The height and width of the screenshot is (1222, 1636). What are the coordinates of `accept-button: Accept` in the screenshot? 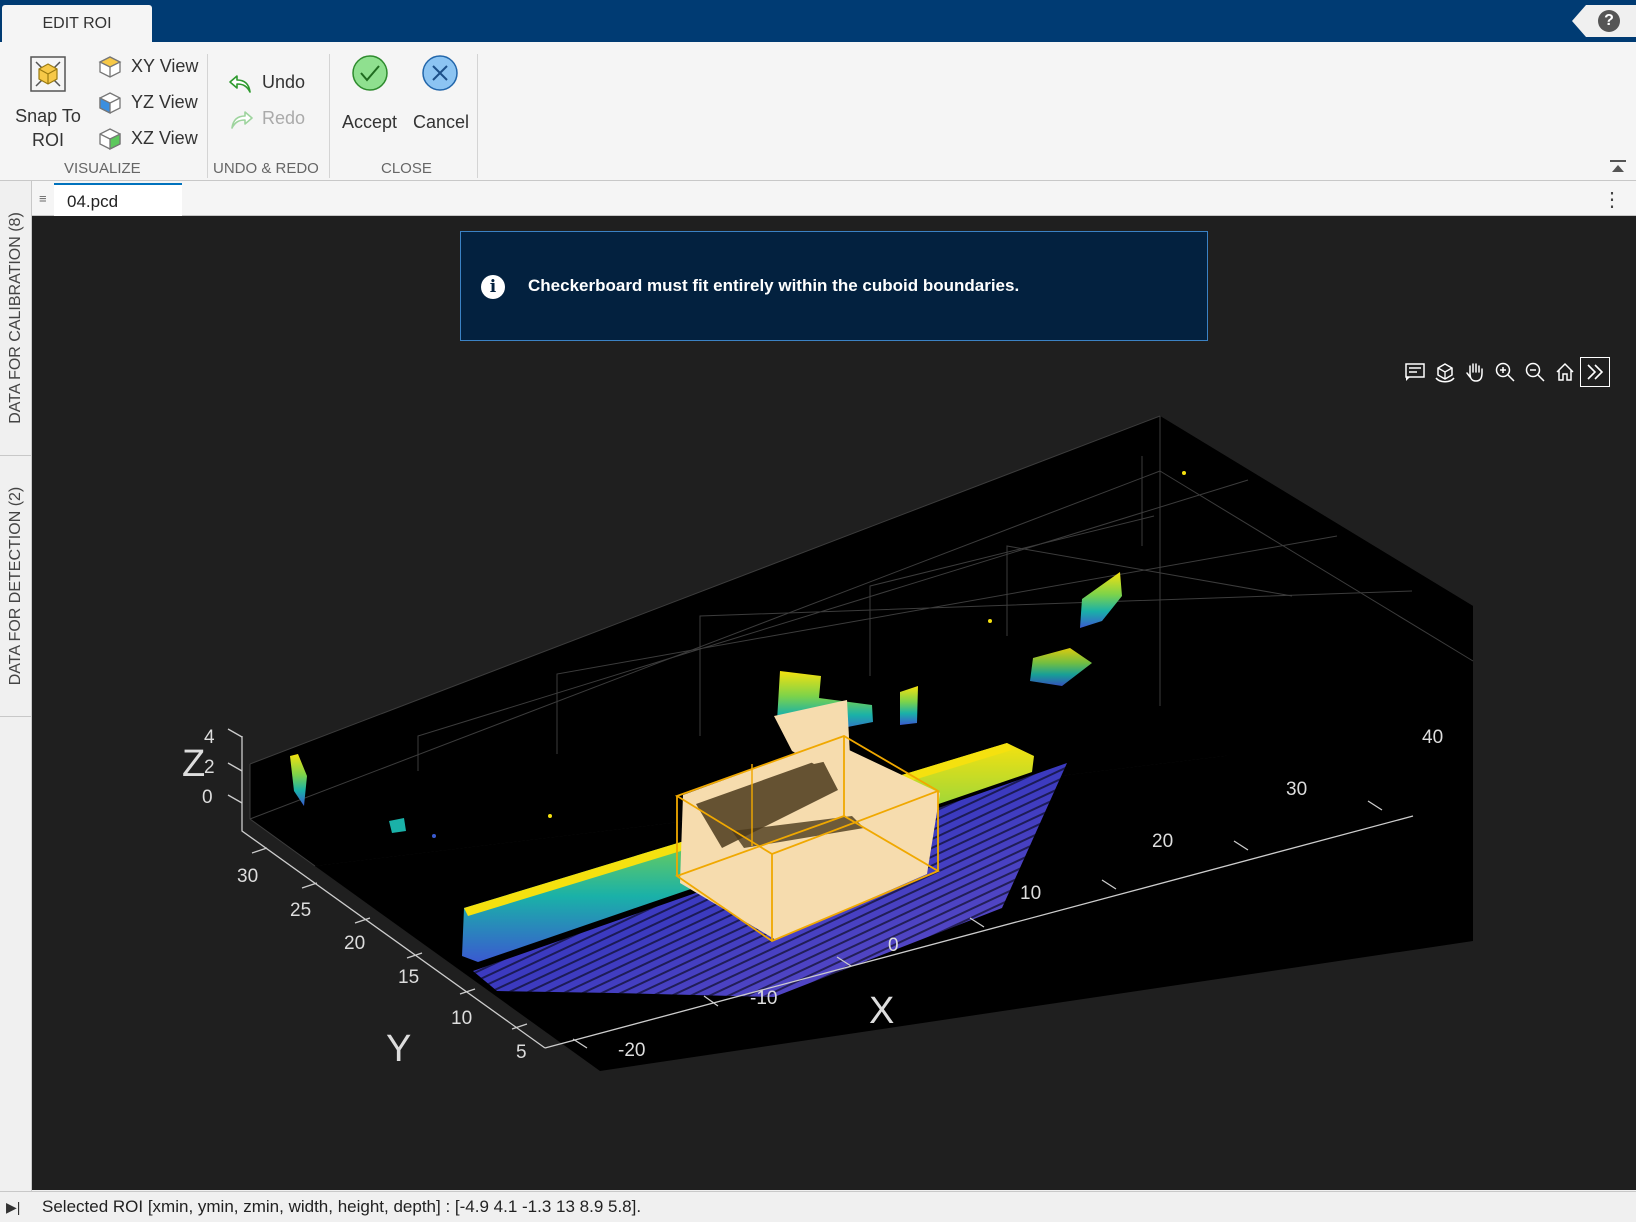 It's located at (370, 98).